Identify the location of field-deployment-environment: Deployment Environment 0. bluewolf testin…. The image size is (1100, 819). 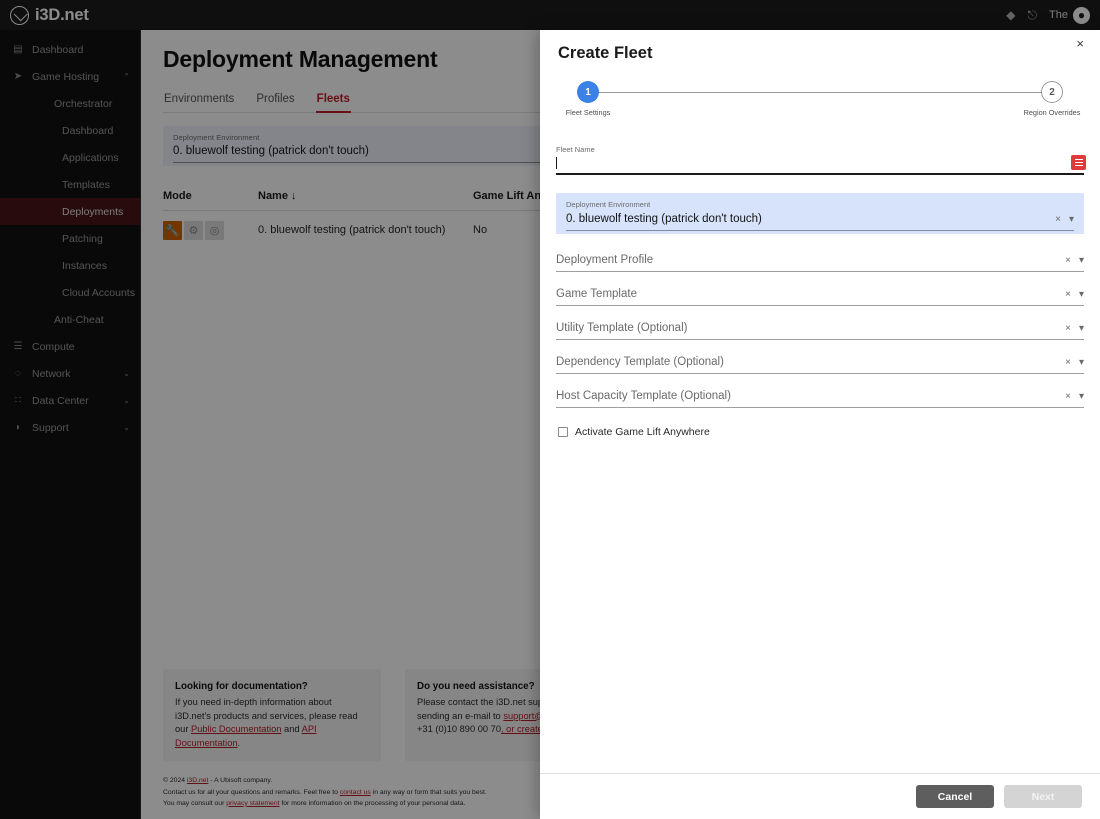
(820, 213).